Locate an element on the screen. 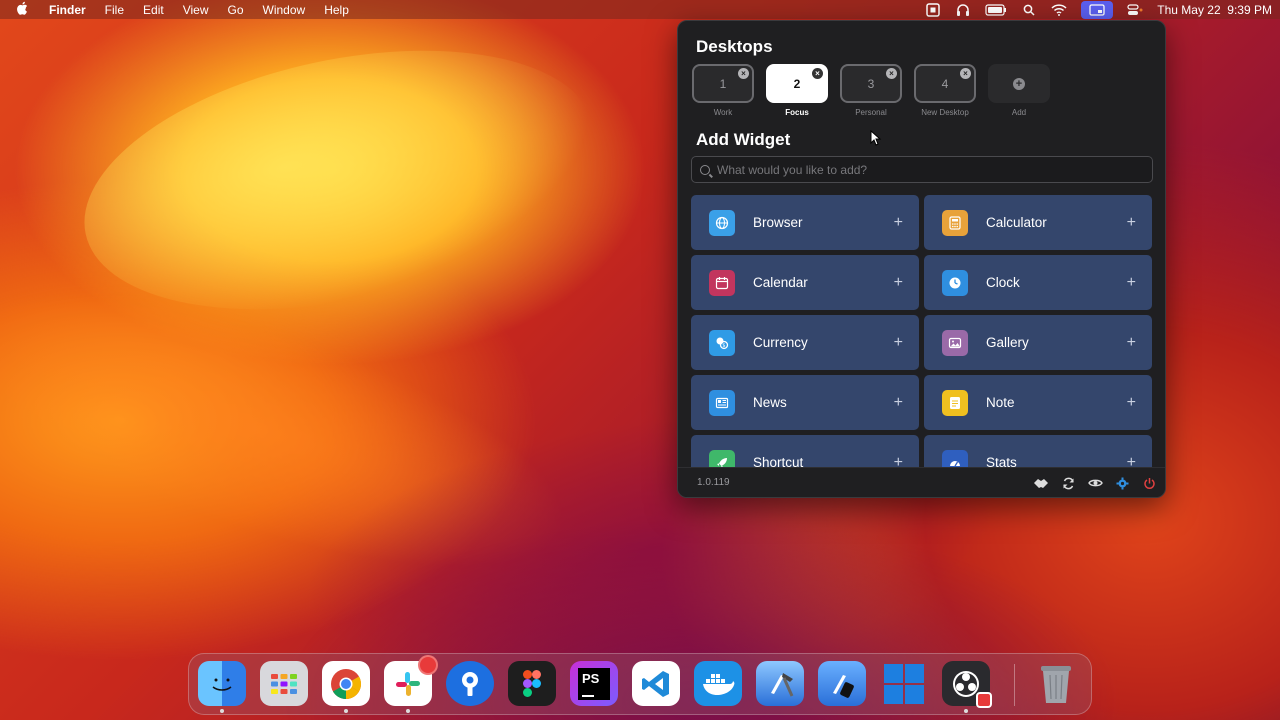  menu-view: View is located at coordinates (196, 10).